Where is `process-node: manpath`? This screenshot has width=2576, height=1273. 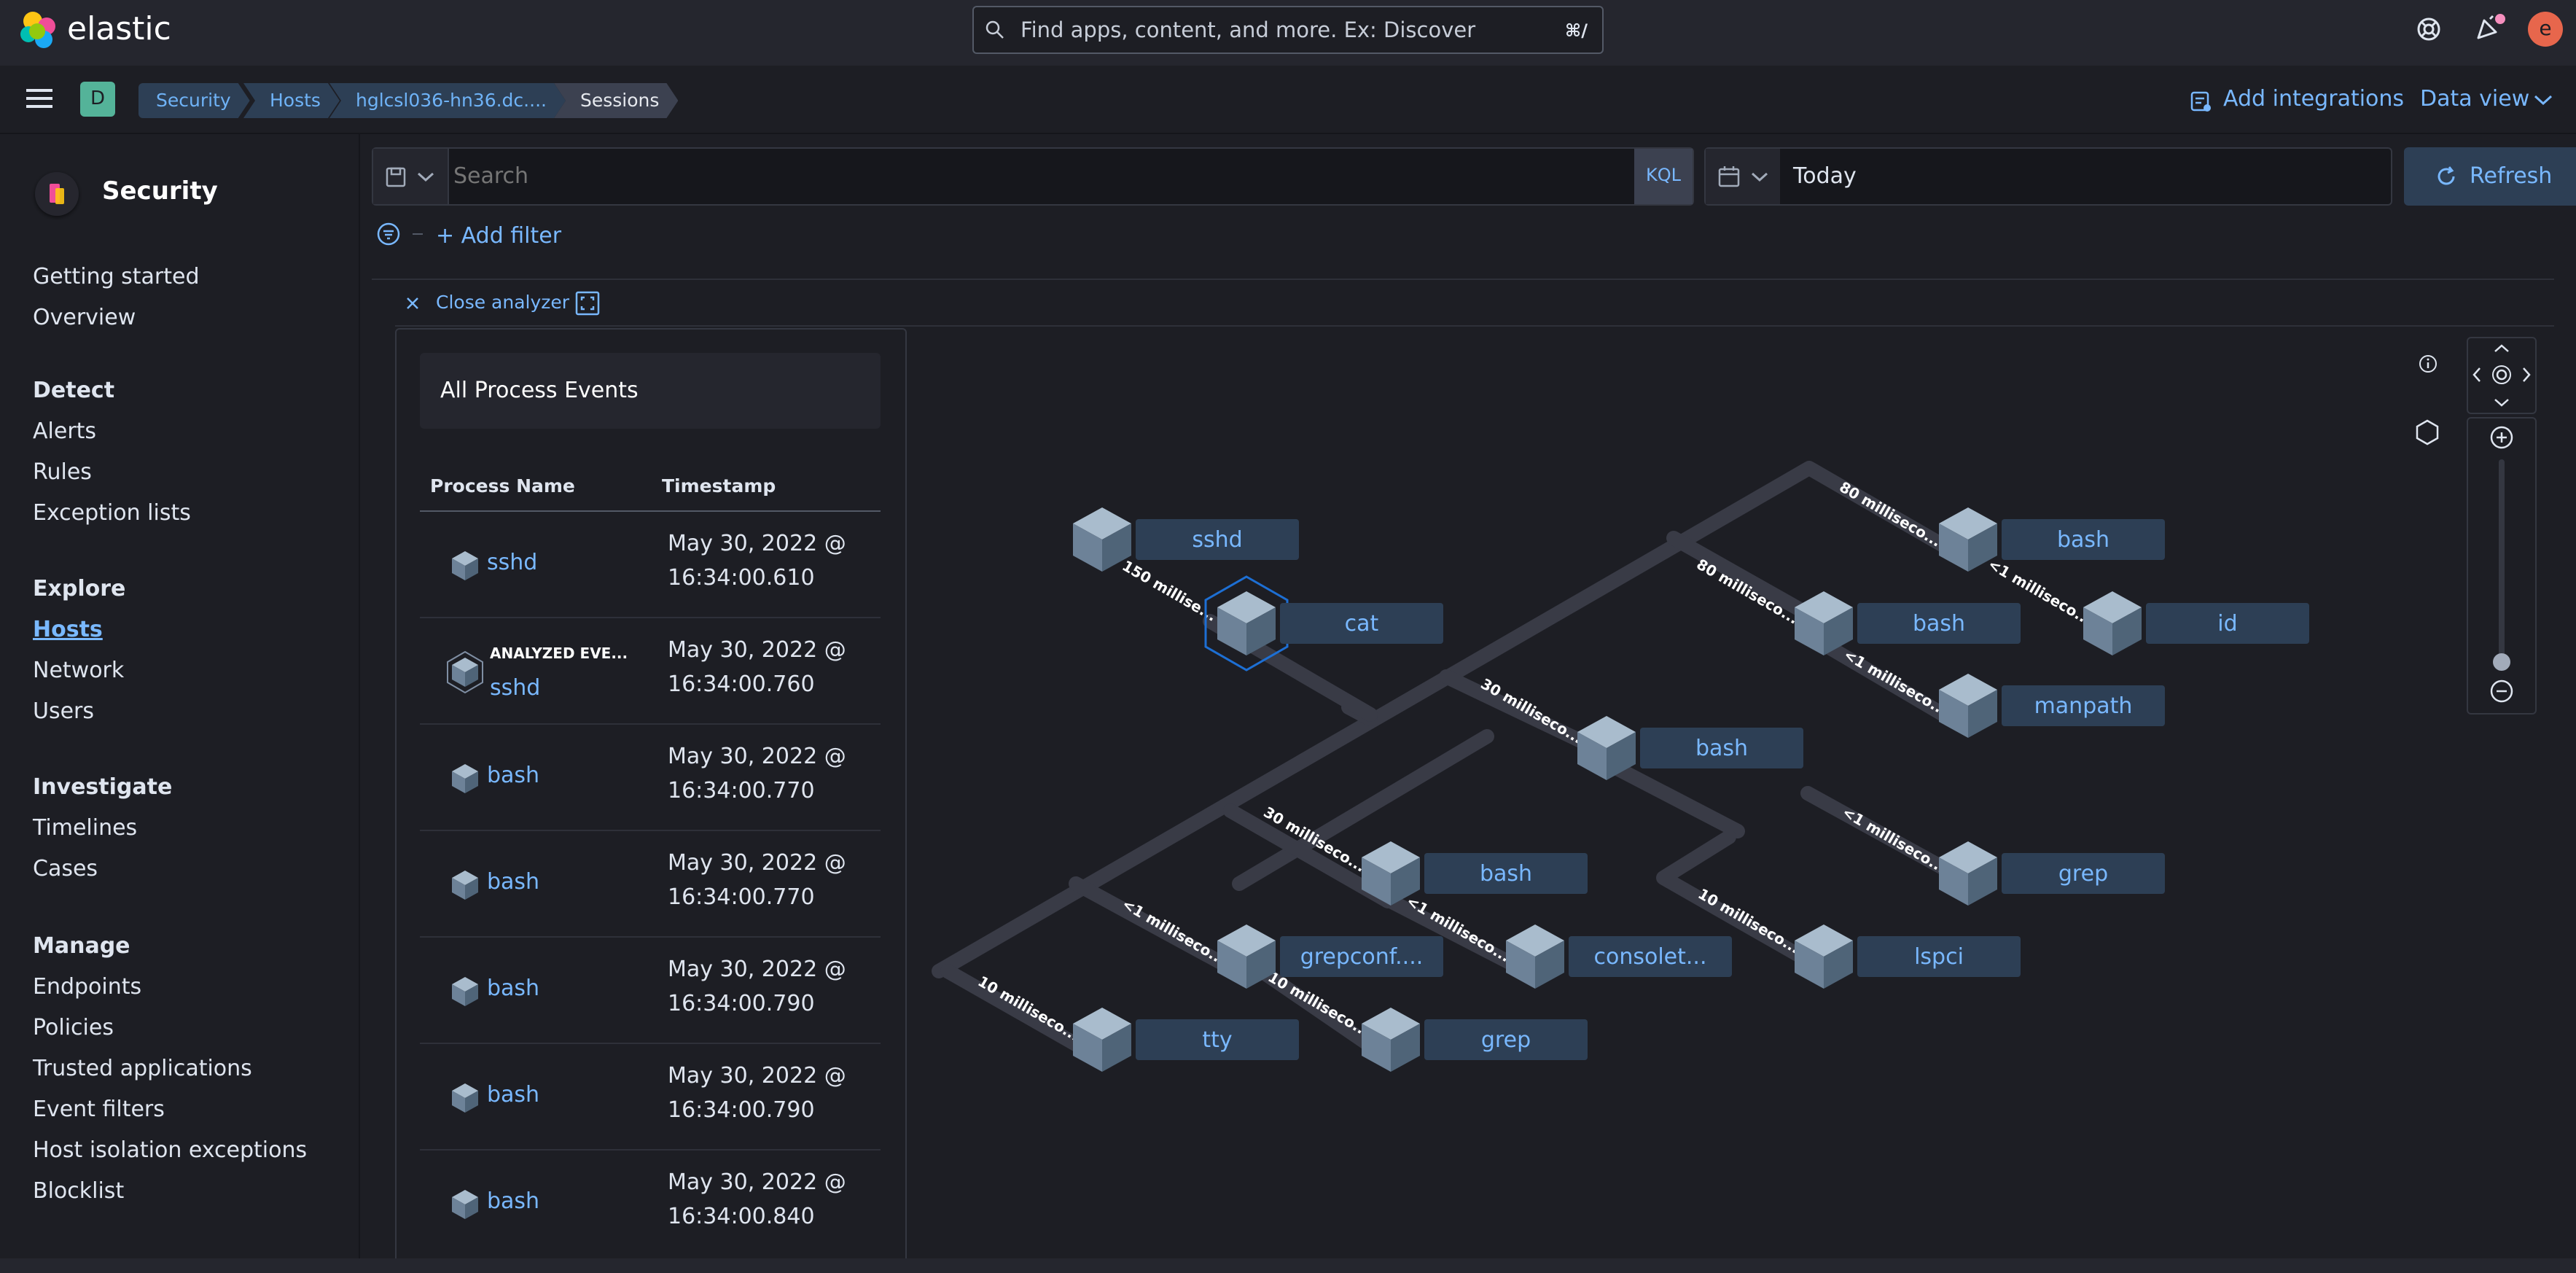
process-node: manpath is located at coordinates (2052, 706).